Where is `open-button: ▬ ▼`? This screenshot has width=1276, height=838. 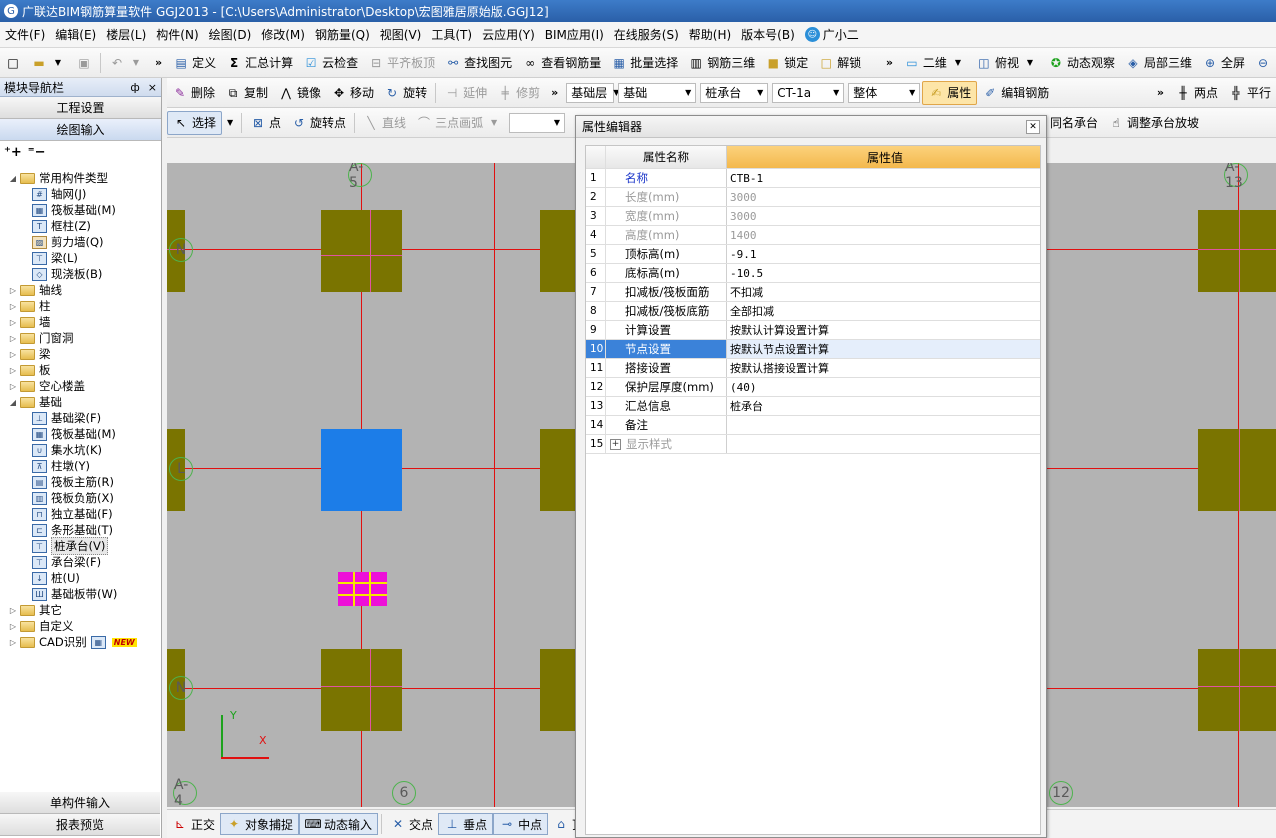
open-button: ▬ ▼ is located at coordinates (48, 63).